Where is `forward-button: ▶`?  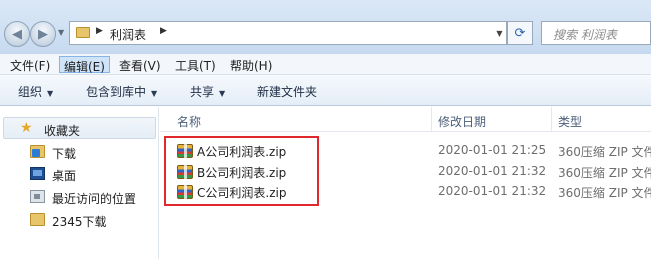
forward-button: ▶ is located at coordinates (43, 34).